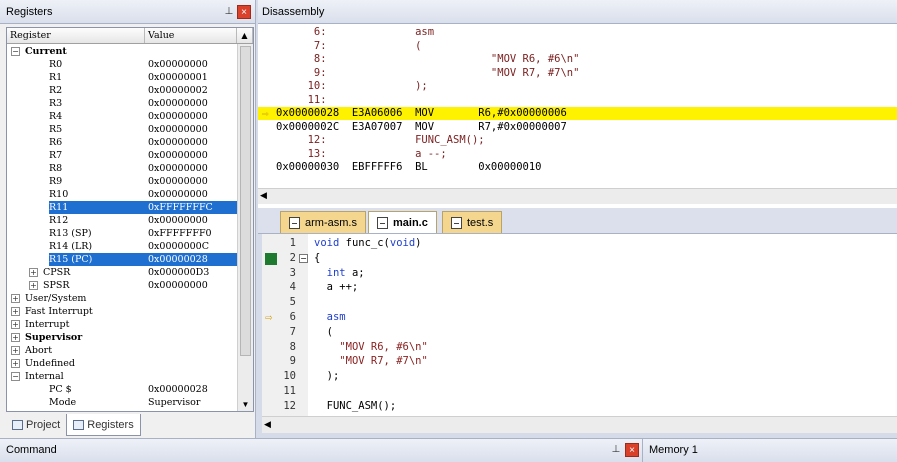 The width and height of the screenshot is (897, 462). Describe the element at coordinates (579, 273) in the screenshot. I see `code-line: 3 int a;` at that location.